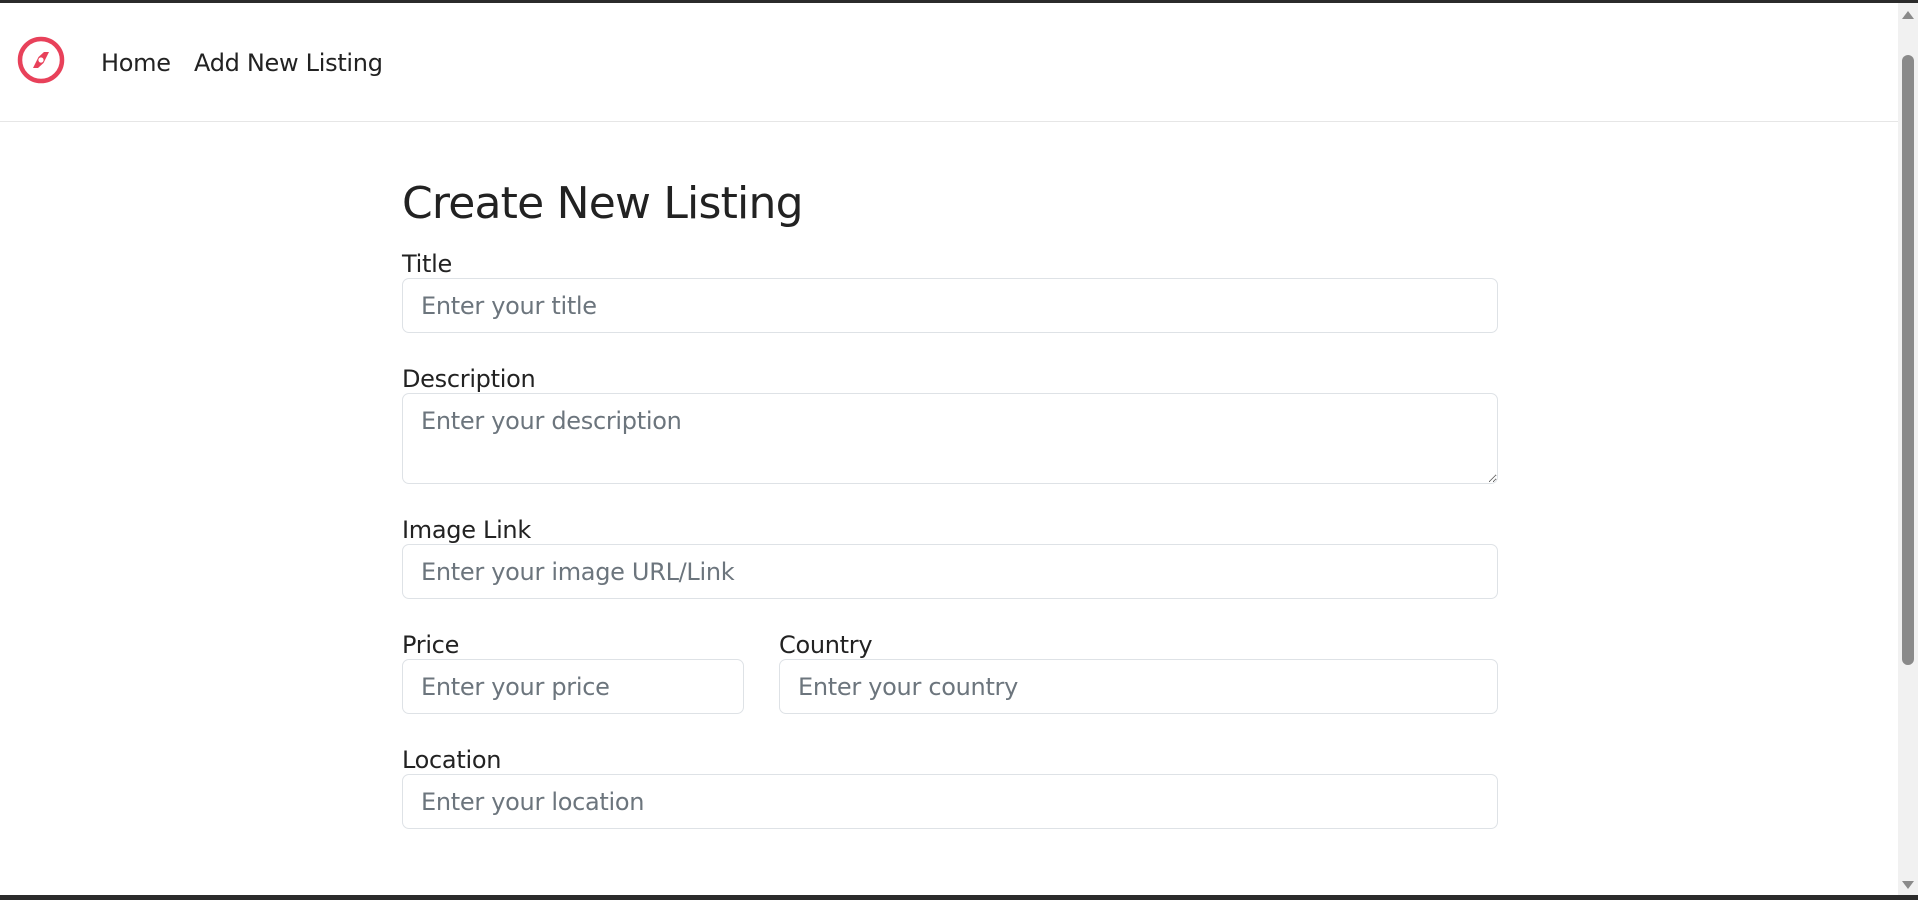 The image size is (1918, 900). I want to click on nav-link-home: Home, so click(136, 63).